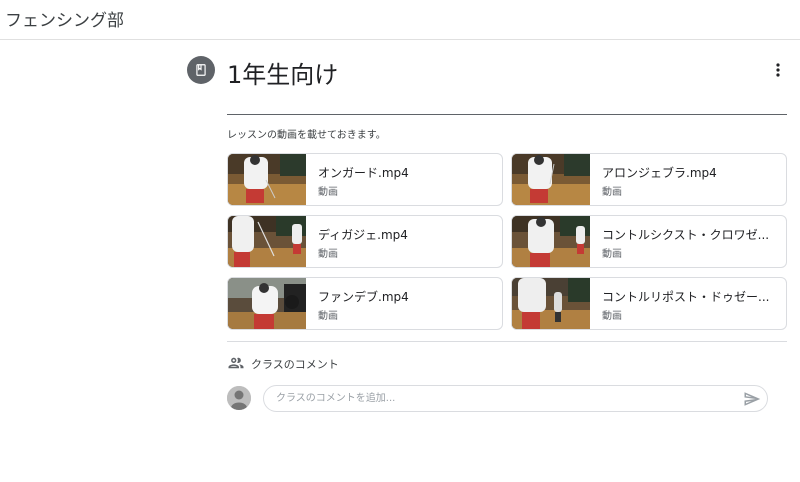  What do you see at coordinates (306, 135) in the screenshot?
I see `post-description: レッスンの動画を載せておきます。` at bounding box center [306, 135].